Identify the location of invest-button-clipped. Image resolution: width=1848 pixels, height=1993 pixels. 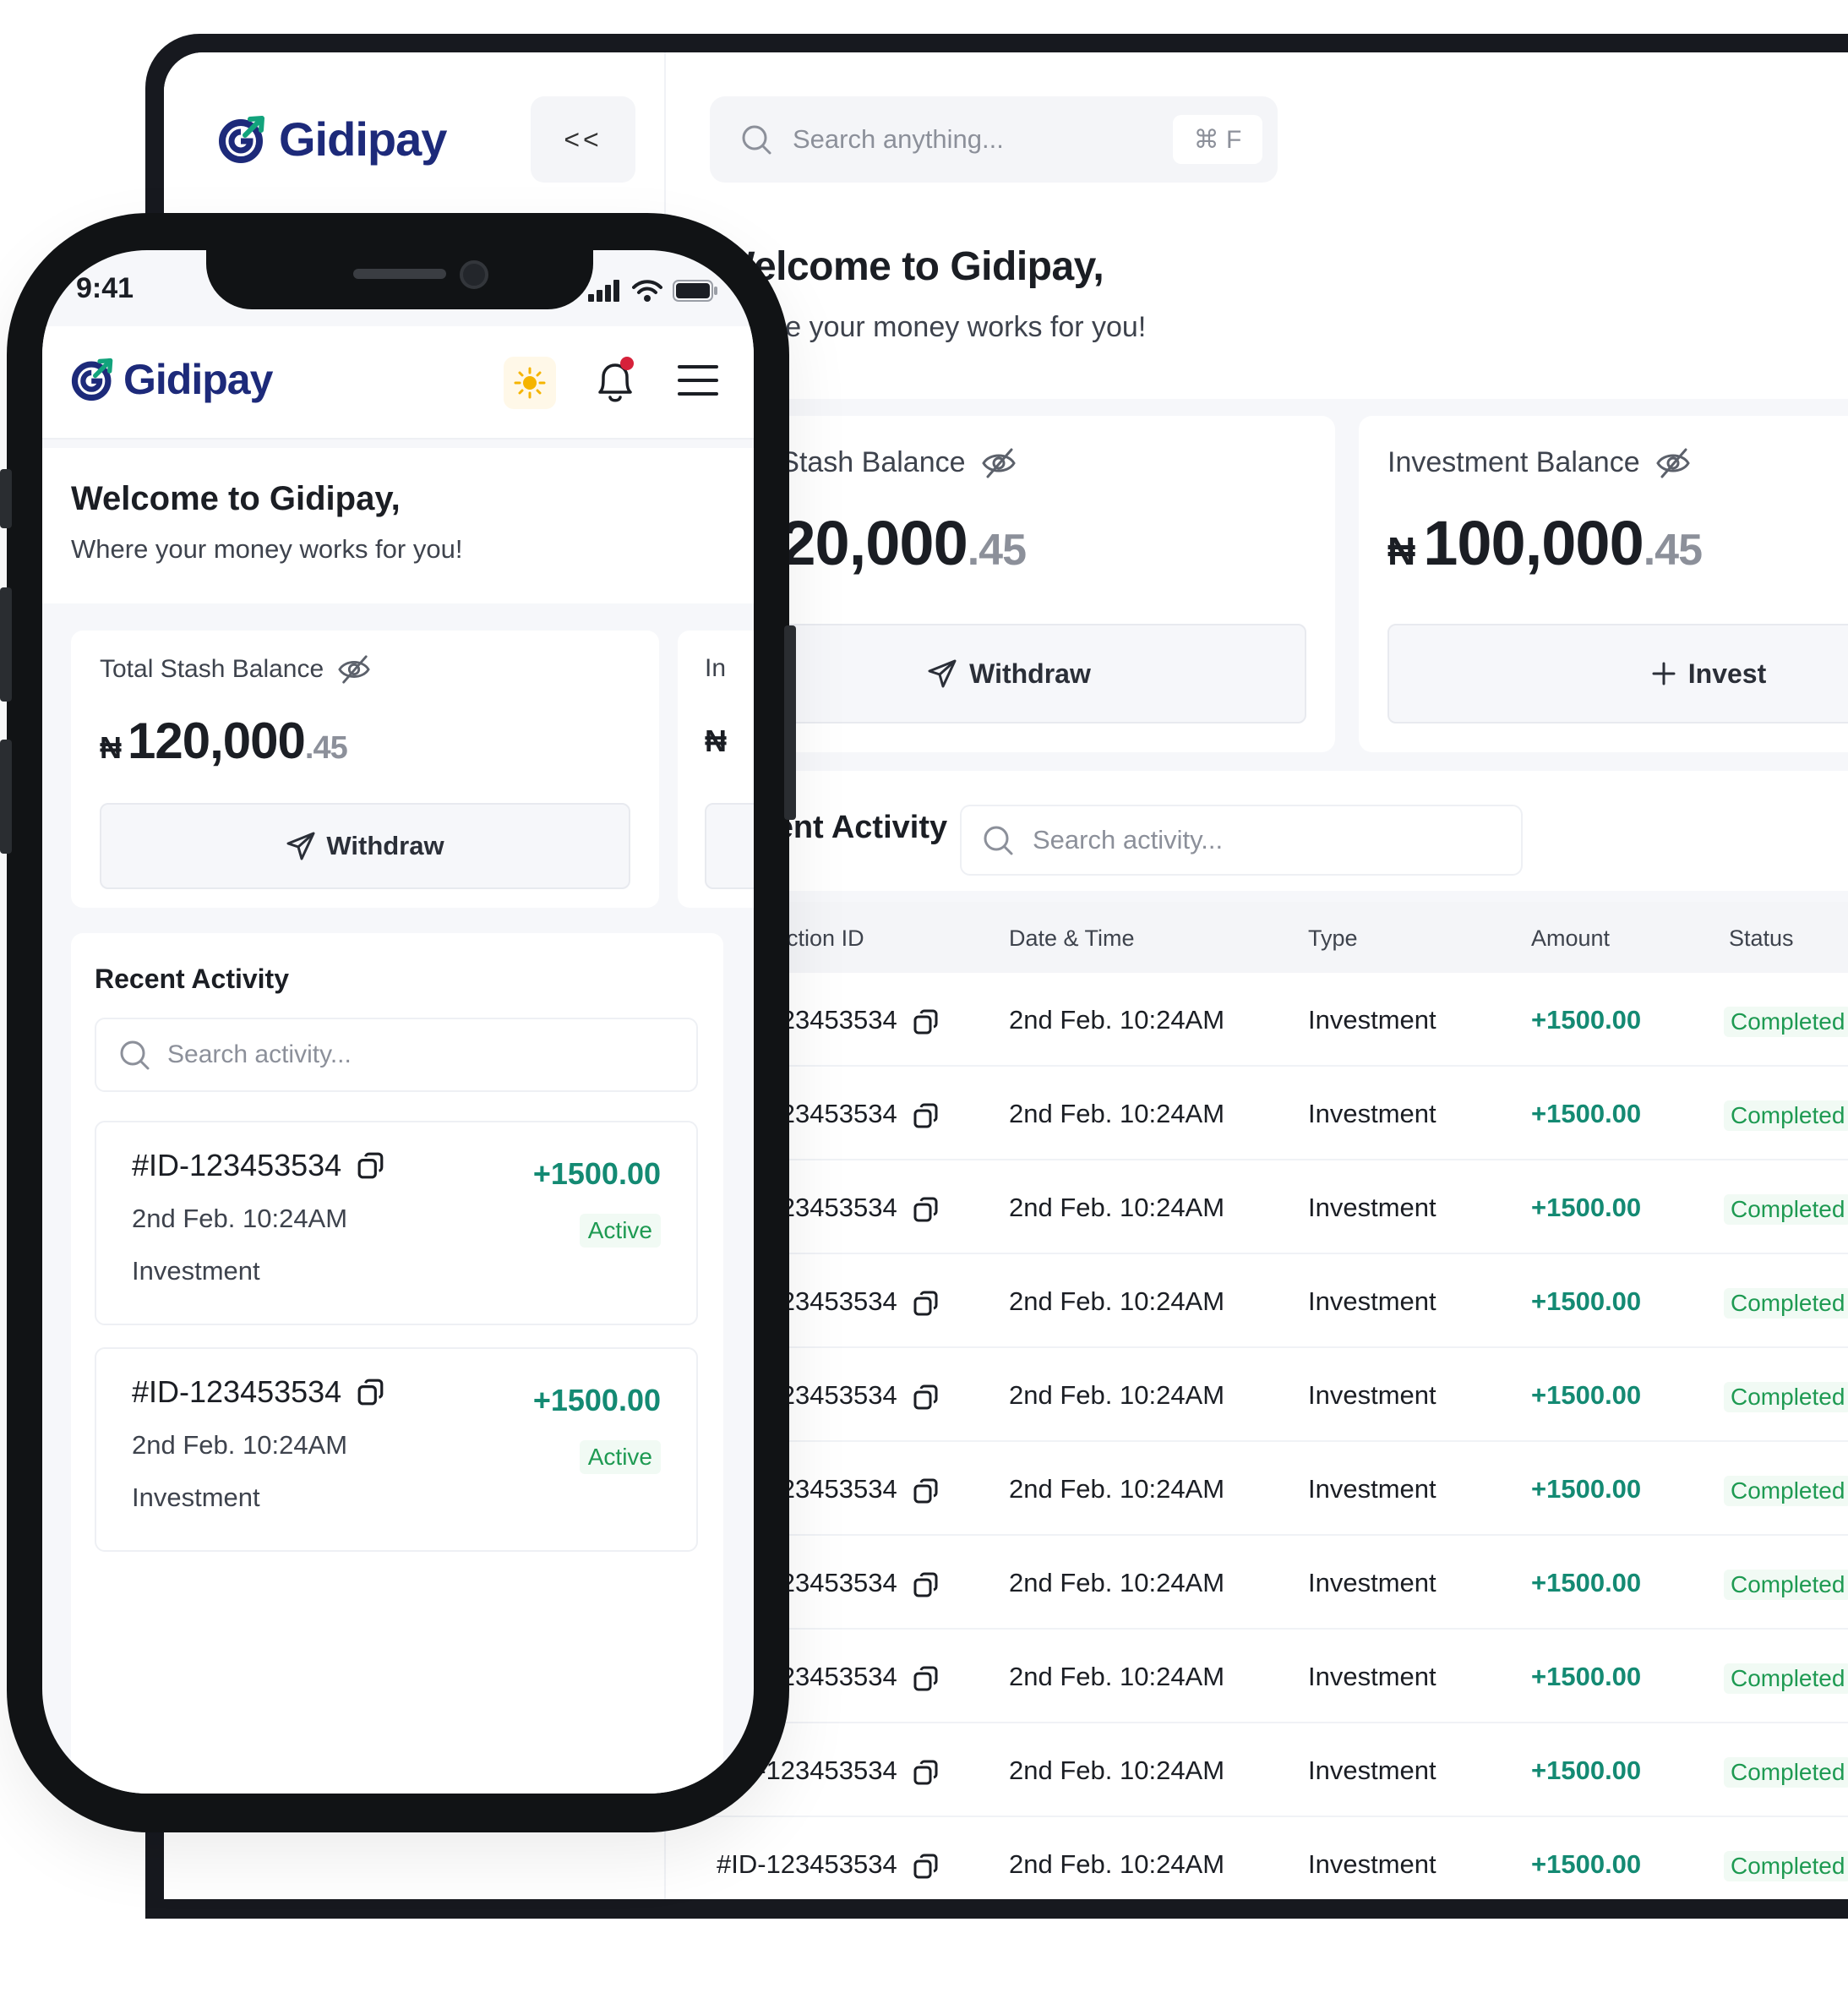
(729, 846).